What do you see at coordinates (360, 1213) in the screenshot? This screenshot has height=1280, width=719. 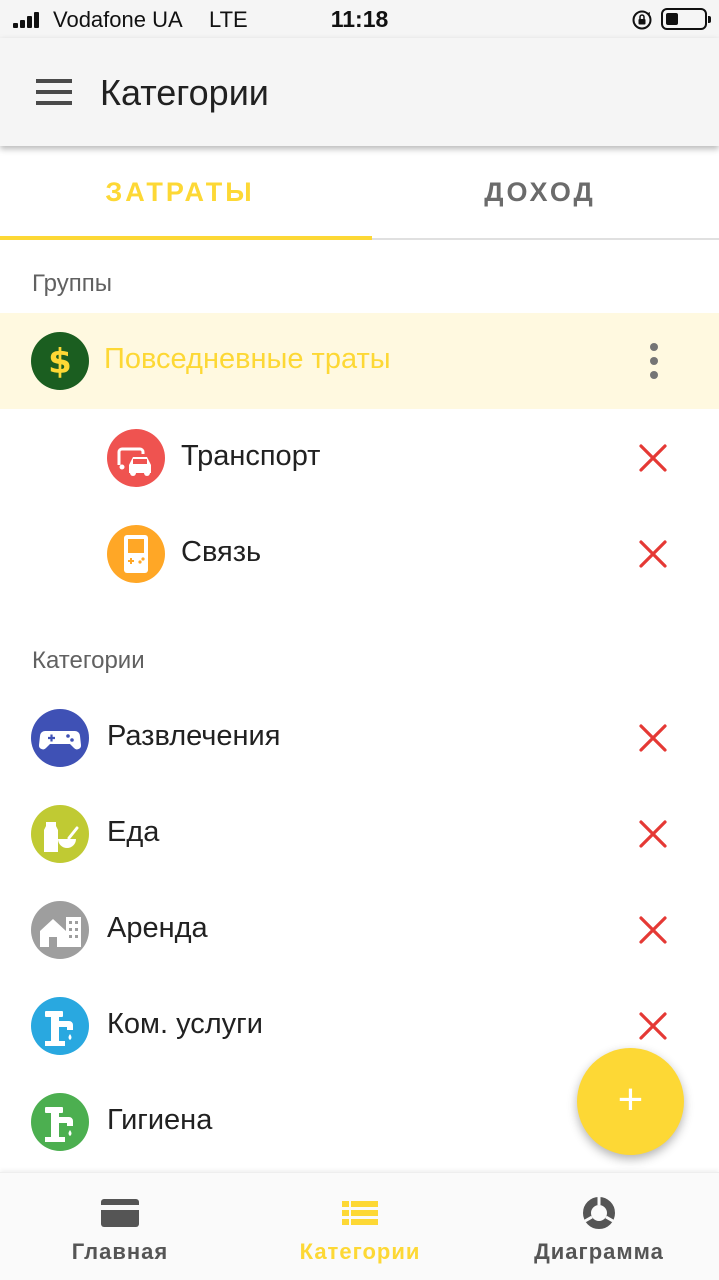 I see `list-icon` at bounding box center [360, 1213].